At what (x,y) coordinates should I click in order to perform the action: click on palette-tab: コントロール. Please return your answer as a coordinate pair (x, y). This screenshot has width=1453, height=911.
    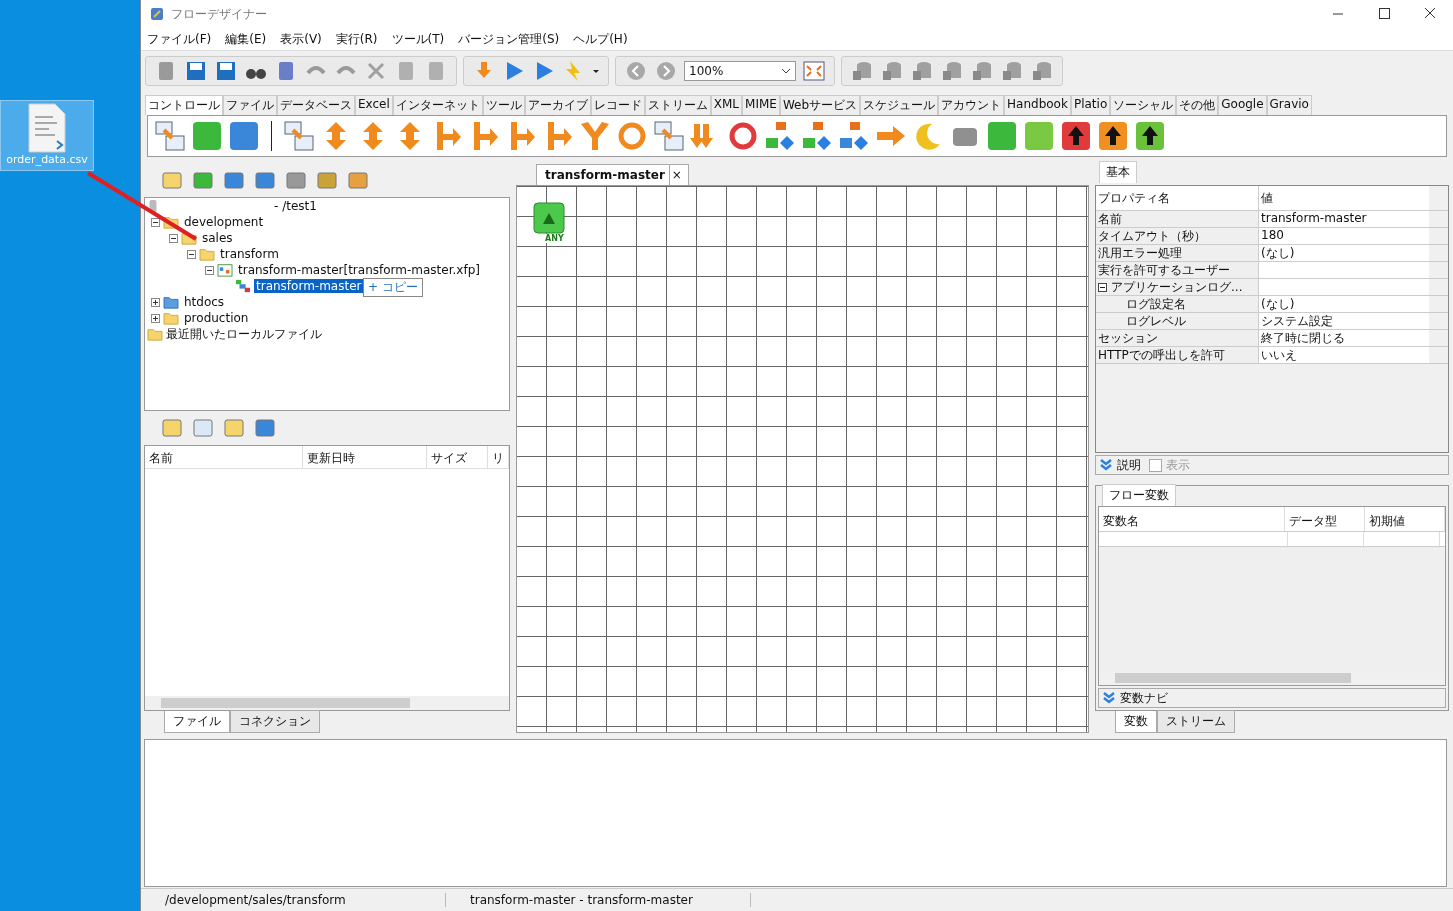
    Looking at the image, I should click on (184, 105).